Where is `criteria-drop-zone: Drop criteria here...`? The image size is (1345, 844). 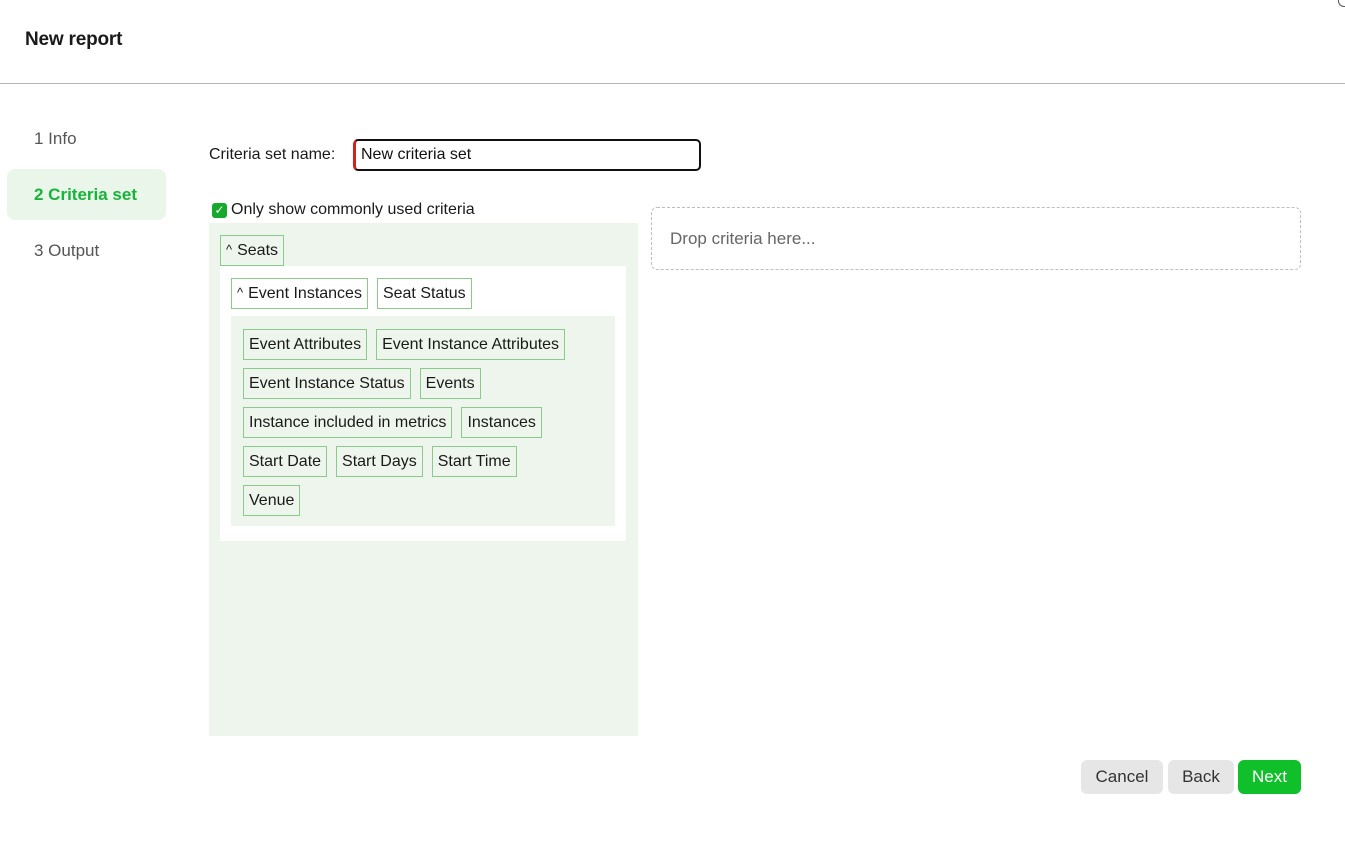
criteria-drop-zone: Drop criteria here... is located at coordinates (976, 238).